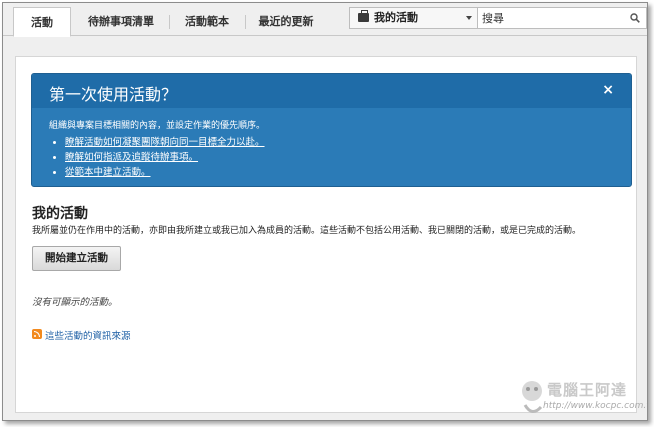 The image size is (654, 427). Describe the element at coordinates (76, 258) in the screenshot. I see `start-activity-button: 開始建立活動` at that location.